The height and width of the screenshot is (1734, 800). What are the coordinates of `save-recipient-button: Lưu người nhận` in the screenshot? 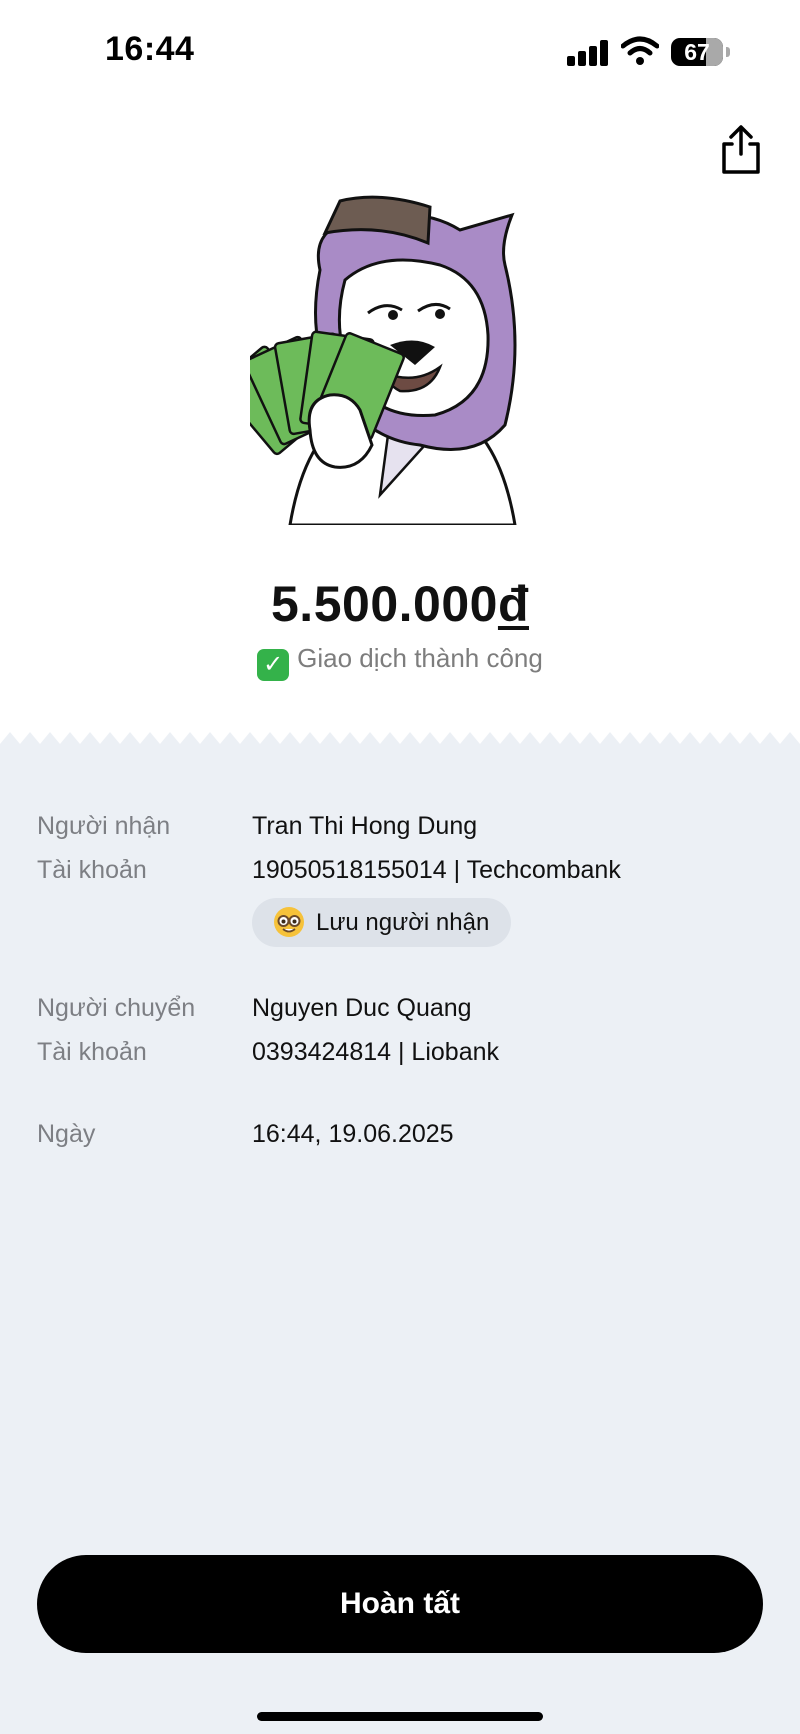 It's located at (381, 922).